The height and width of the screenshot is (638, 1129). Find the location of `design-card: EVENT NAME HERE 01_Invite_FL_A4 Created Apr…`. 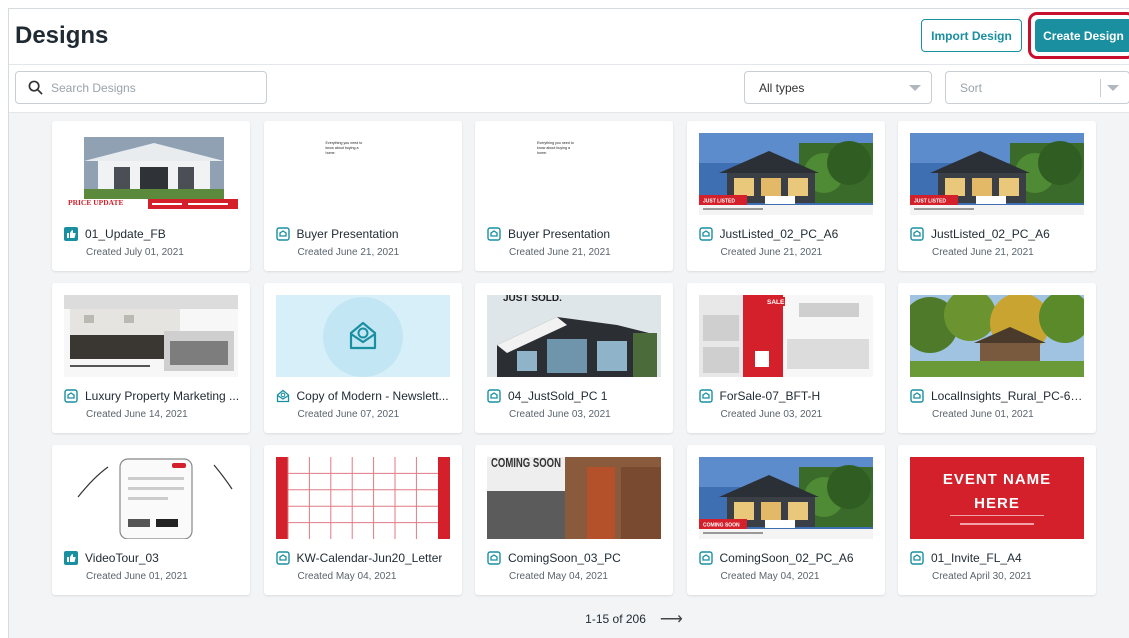

design-card: EVENT NAME HERE 01_Invite_FL_A4 Created Apr… is located at coordinates (997, 520).